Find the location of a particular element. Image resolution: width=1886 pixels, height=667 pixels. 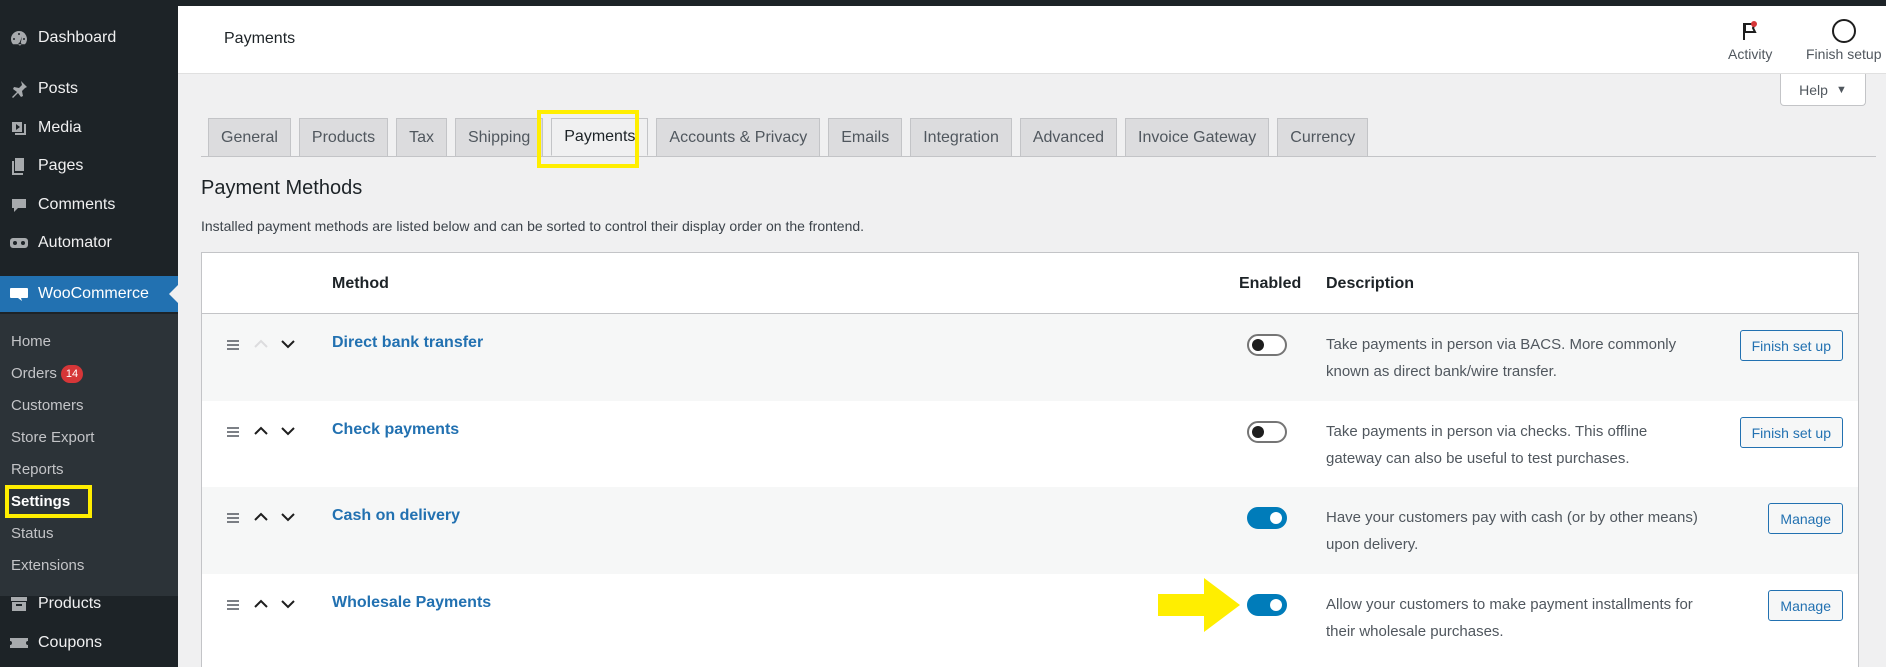

sidebar-item-label: Comments is located at coordinates (77, 204).